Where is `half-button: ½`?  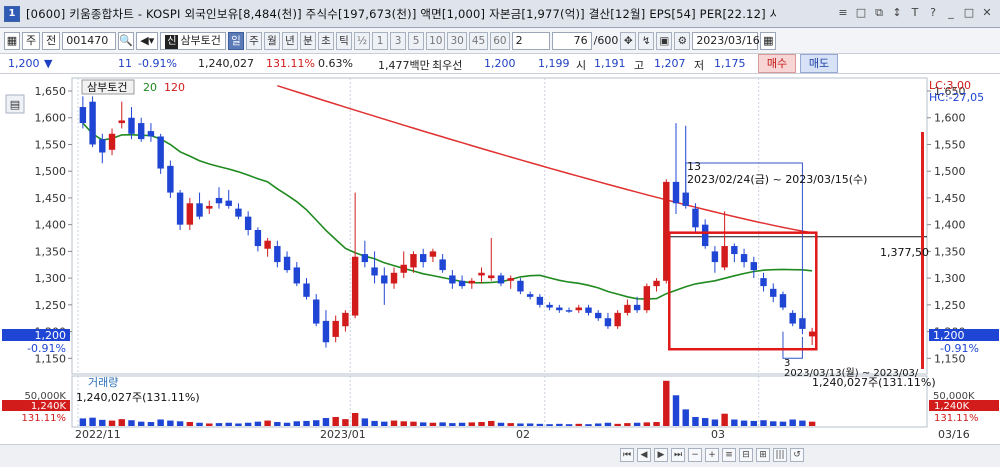 half-button: ½ is located at coordinates (362, 40).